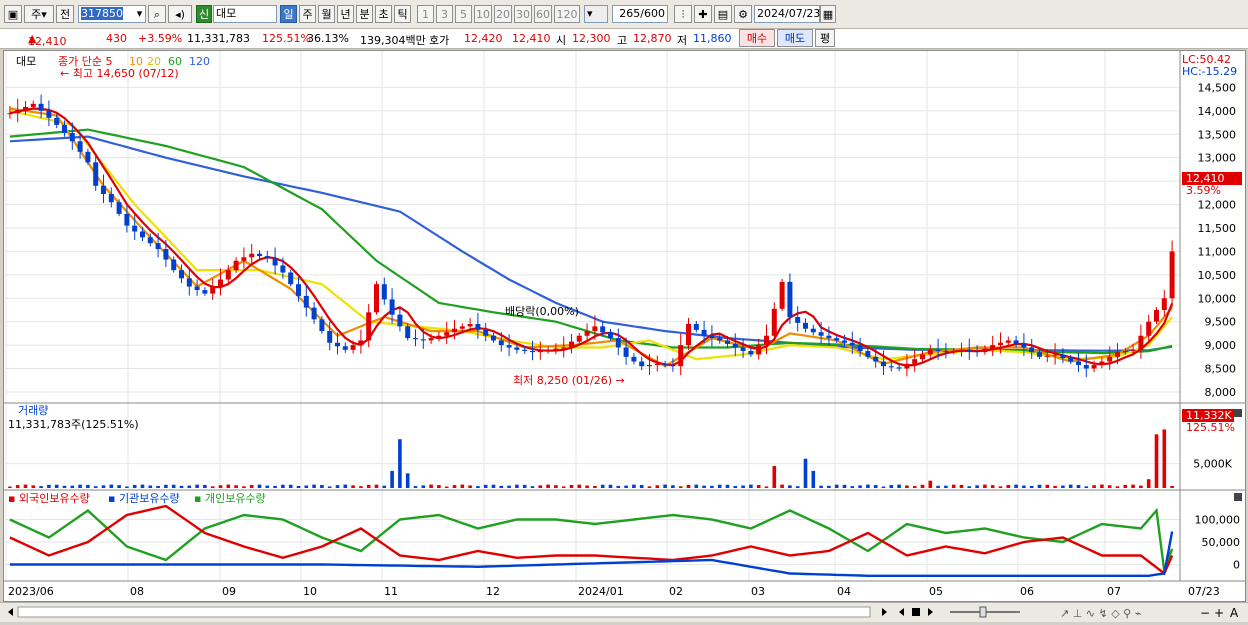  I want to click on period-select: 주▾, so click(39, 14).